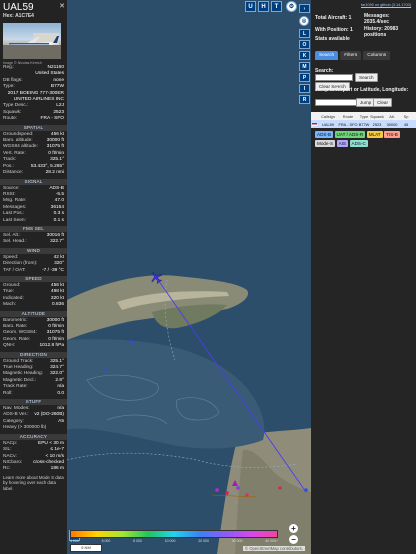 Image resolution: width=416 pixels, height=554 pixels. Describe the element at coordinates (377, 124) in the screenshot. I see `table-cell: 2523` at that location.